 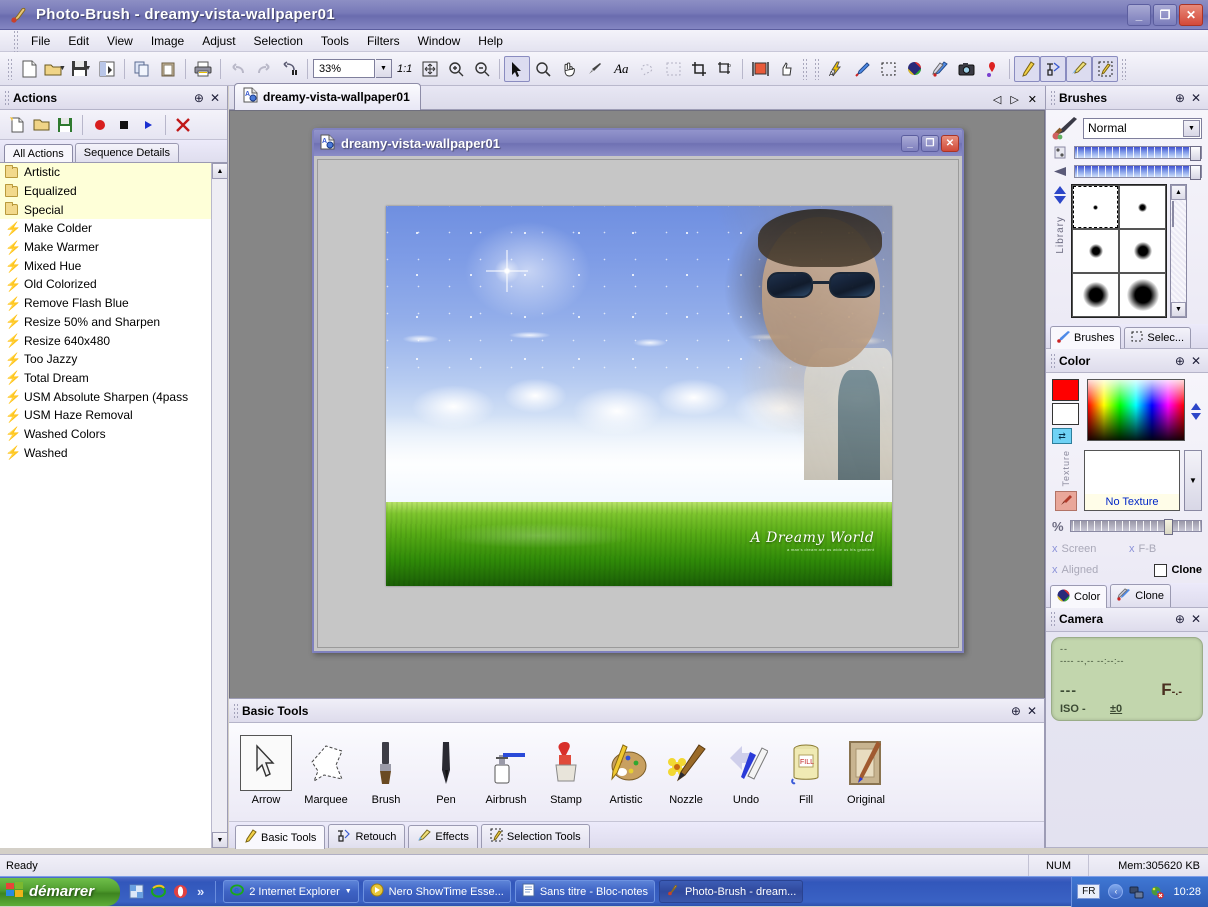 What do you see at coordinates (543, 69) in the screenshot?
I see `magnifier-tool-icon` at bounding box center [543, 69].